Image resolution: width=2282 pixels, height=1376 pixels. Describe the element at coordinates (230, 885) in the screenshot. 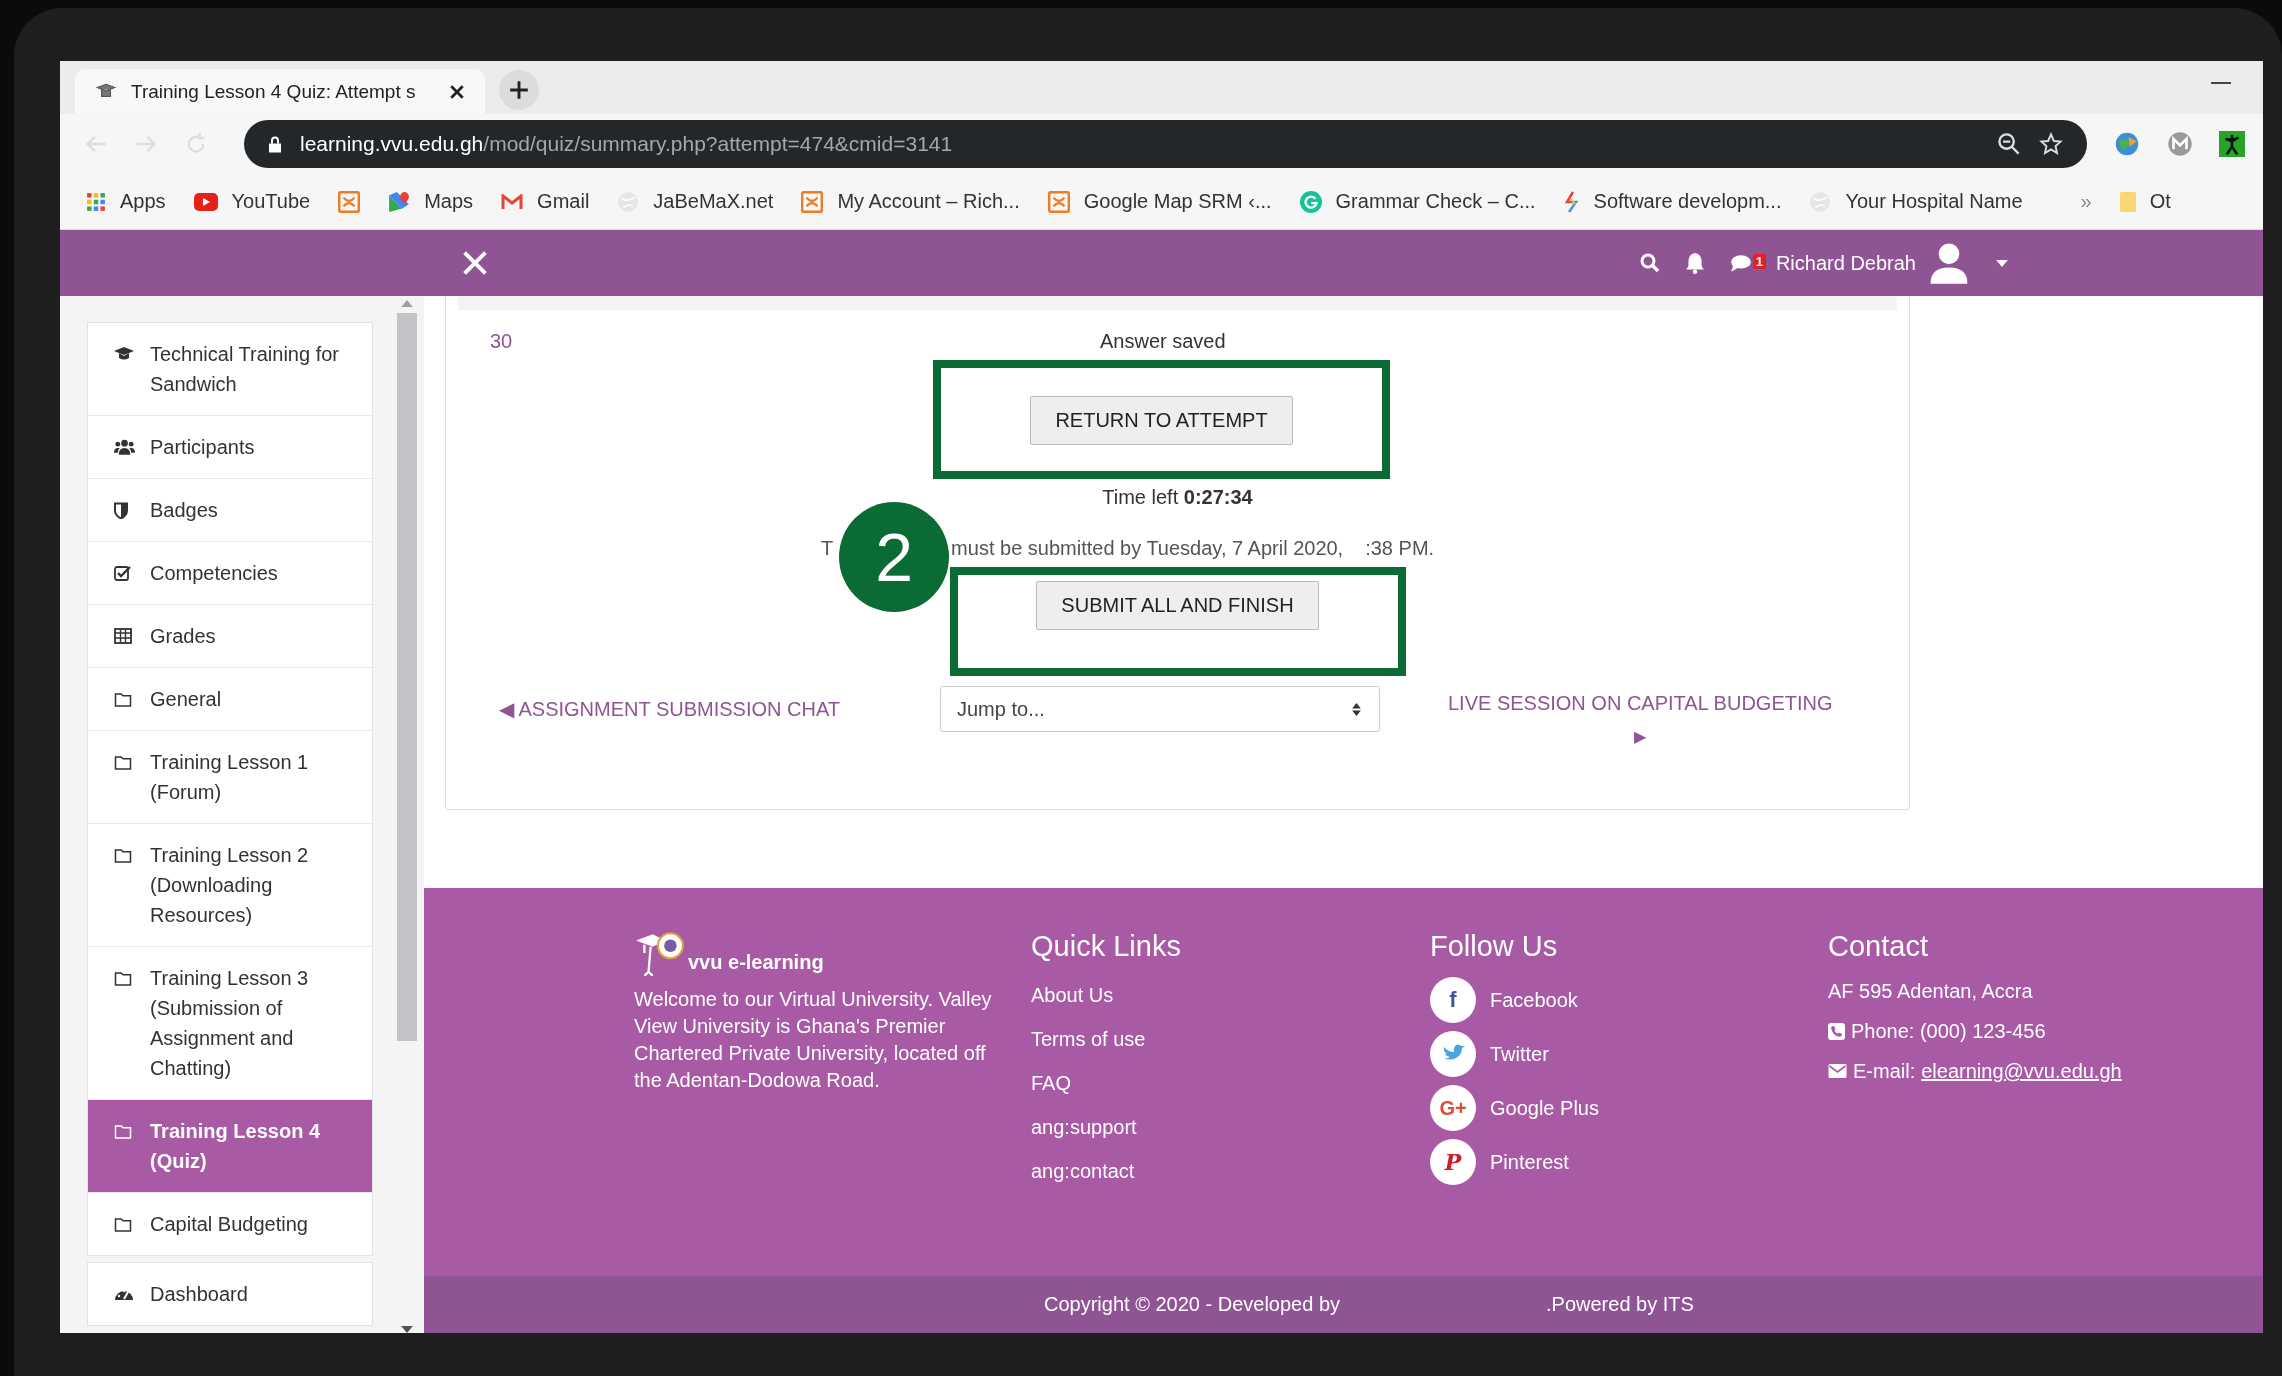

I see `sidebar-item: Training Lesson 2 (Downloading Resources)` at that location.